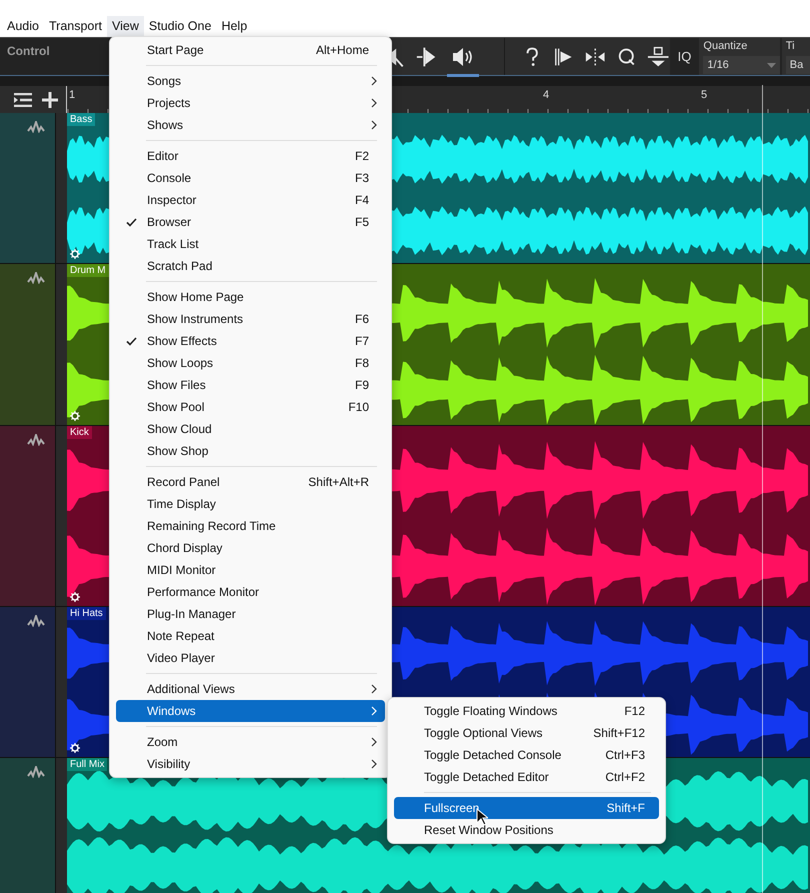 The height and width of the screenshot is (893, 810). I want to click on clip-name: Kick, so click(79, 432).